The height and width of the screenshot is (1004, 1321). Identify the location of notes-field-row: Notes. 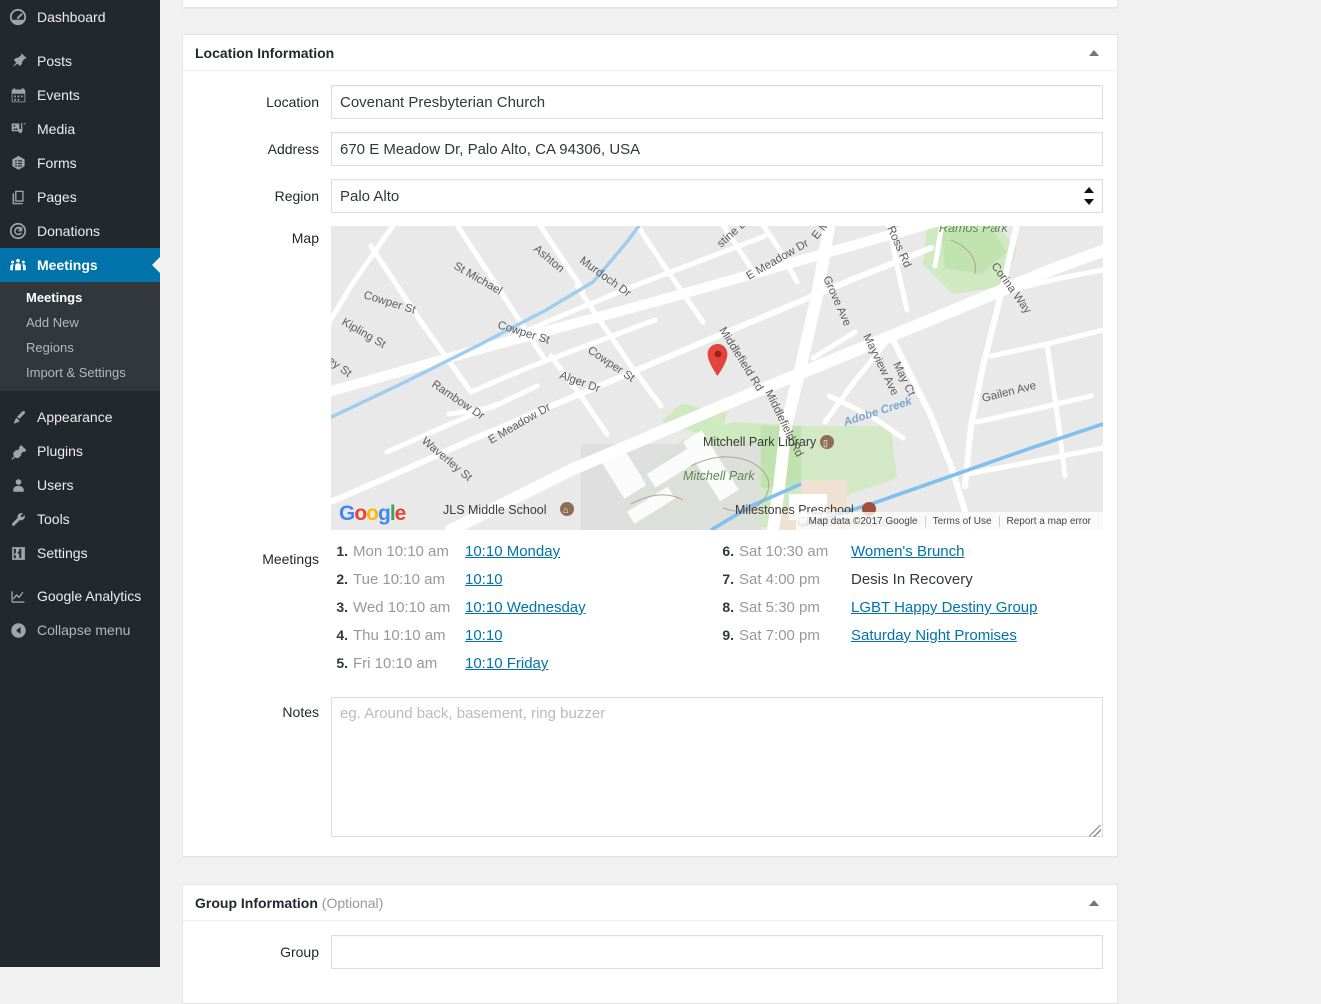
(650, 768).